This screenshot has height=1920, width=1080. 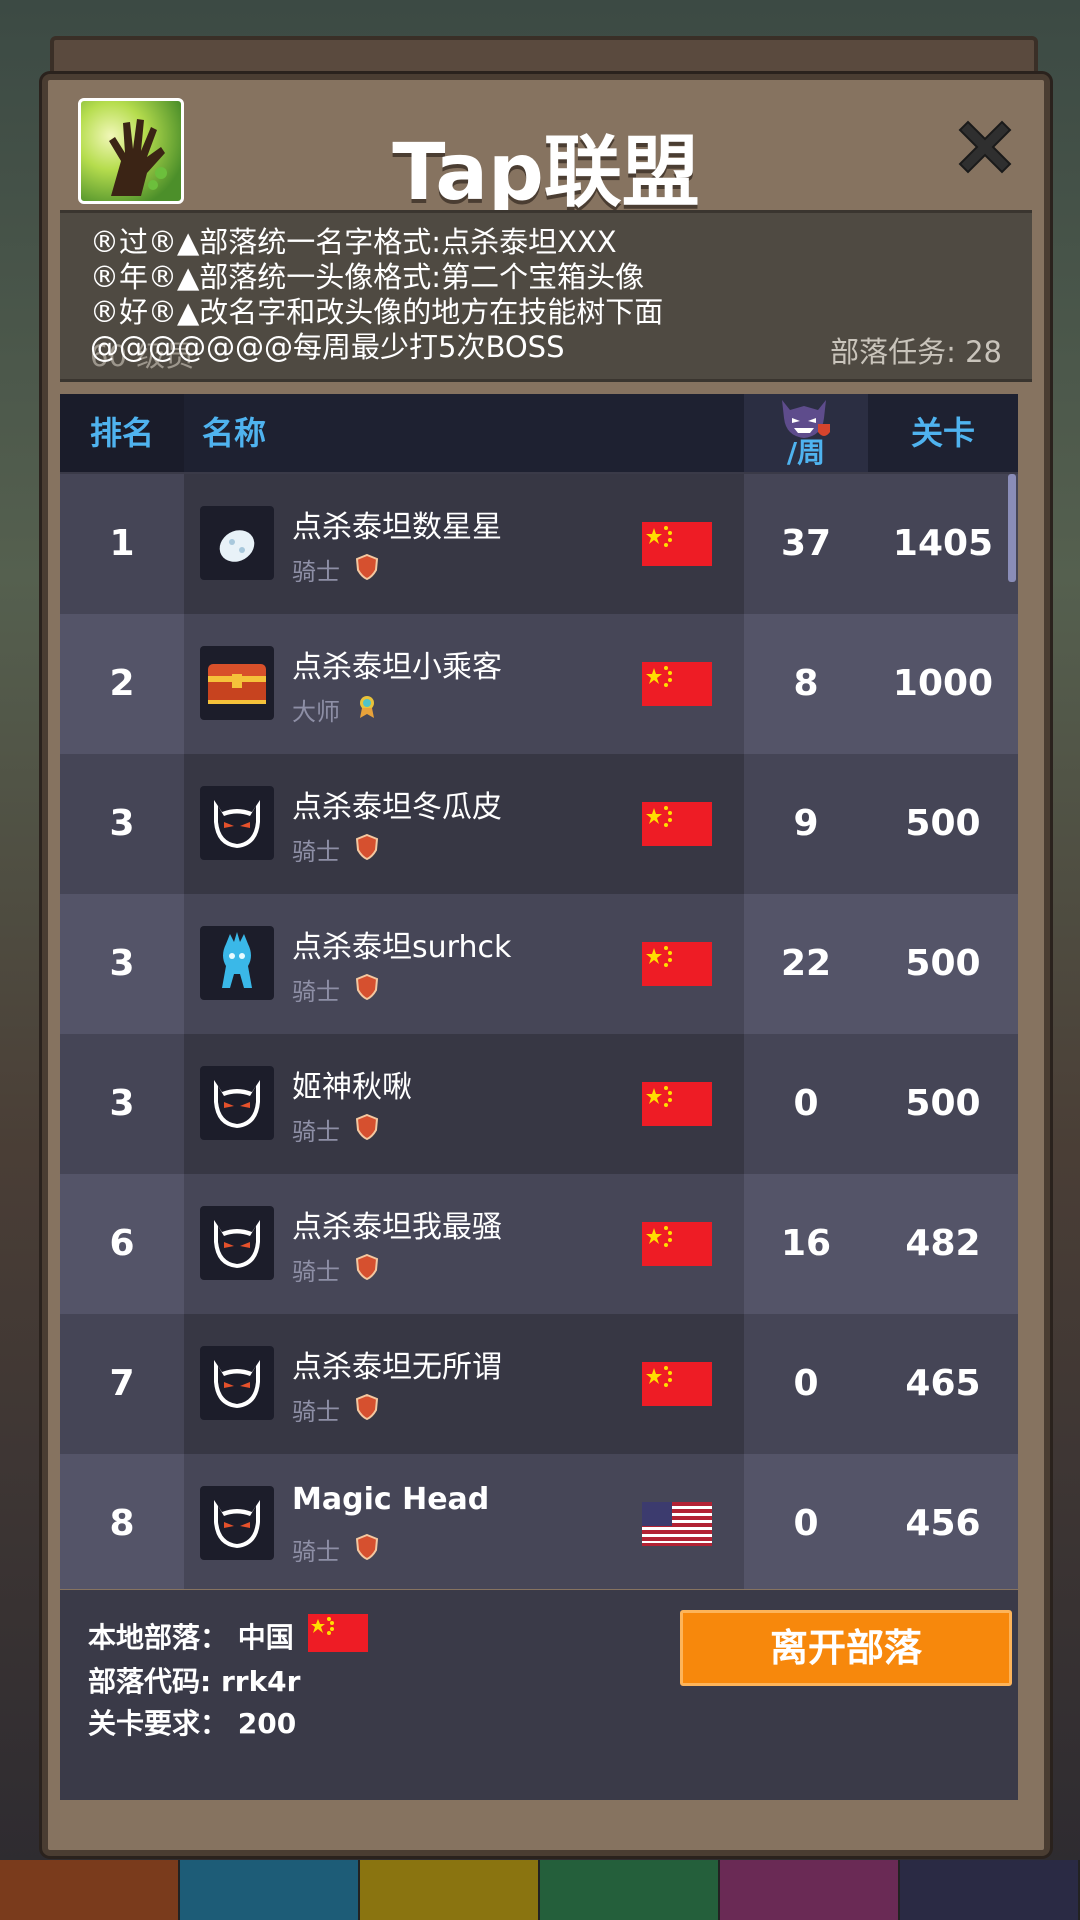 I want to click on stage-cell: 482, so click(x=943, y=1244).